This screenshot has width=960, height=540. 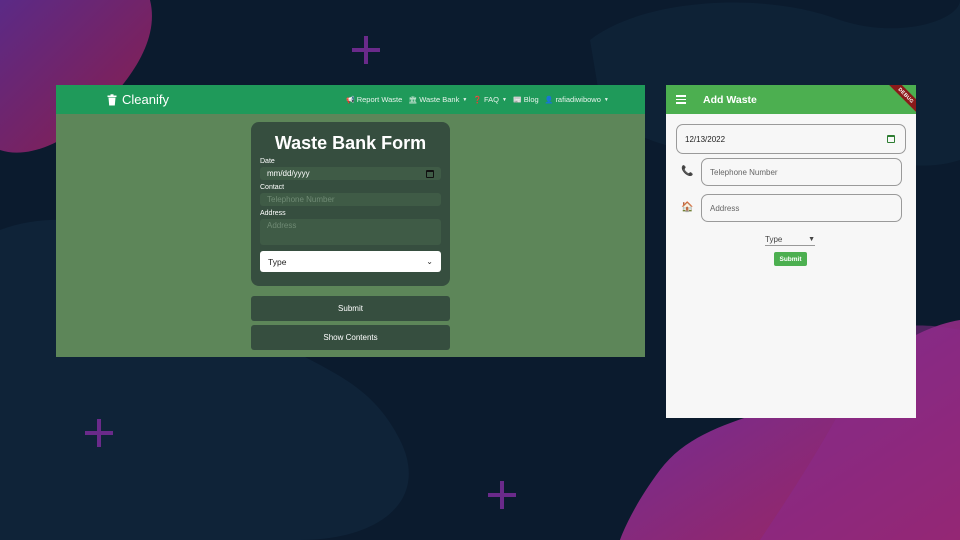 I want to click on date-input: mm/dd/yyyy, so click(x=350, y=173).